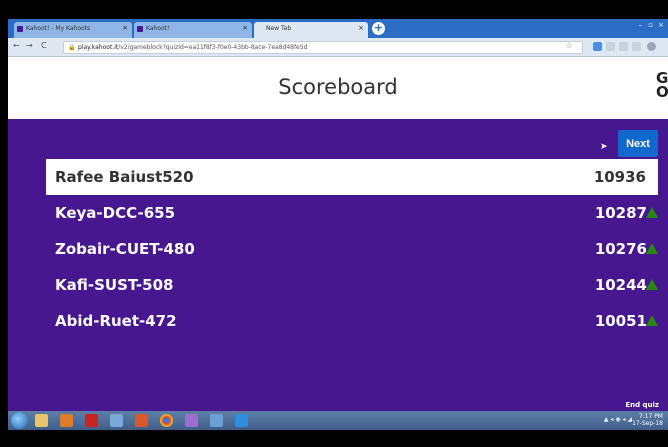  I want to click on star-icon: ☆, so click(569, 46).